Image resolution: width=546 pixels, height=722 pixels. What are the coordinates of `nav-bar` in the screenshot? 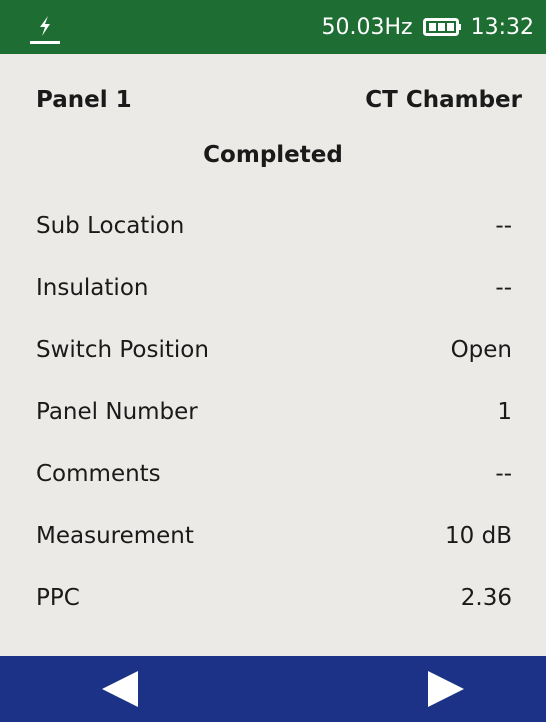 It's located at (273, 689).